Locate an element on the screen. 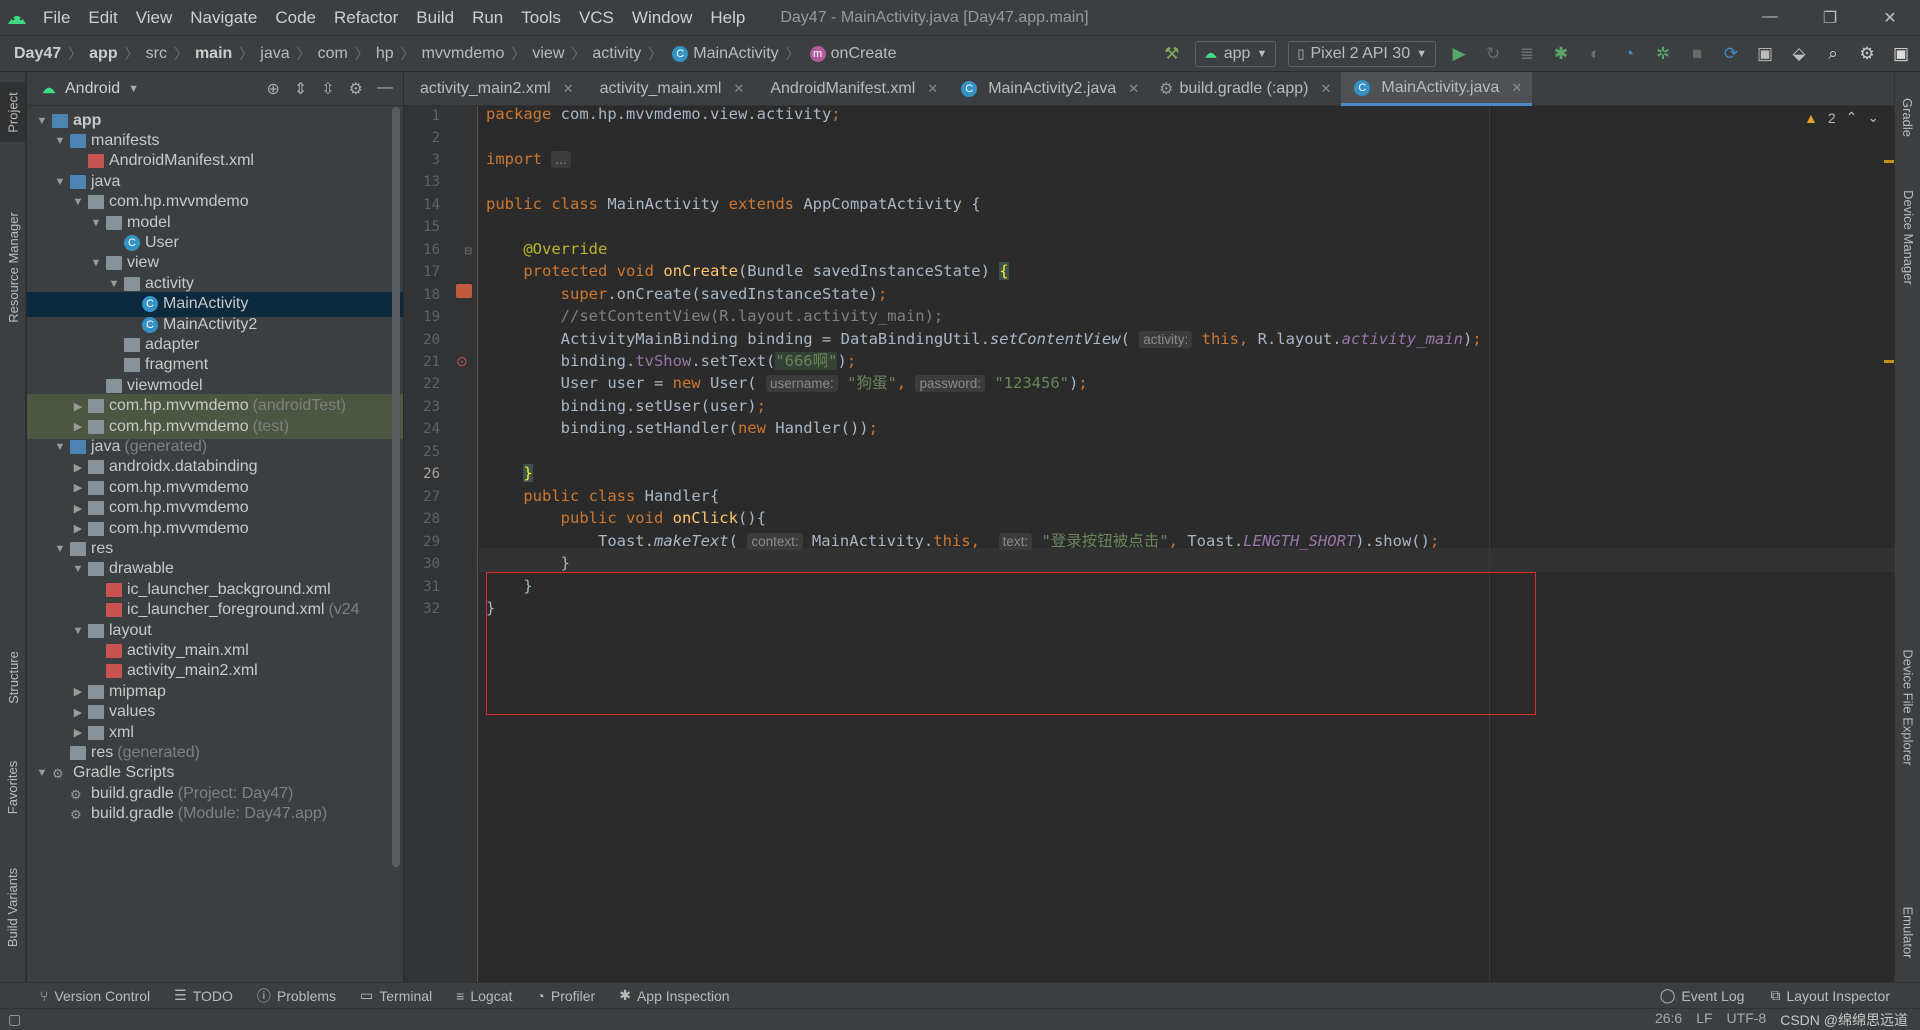  close-button: ✕ is located at coordinates (1890, 18).